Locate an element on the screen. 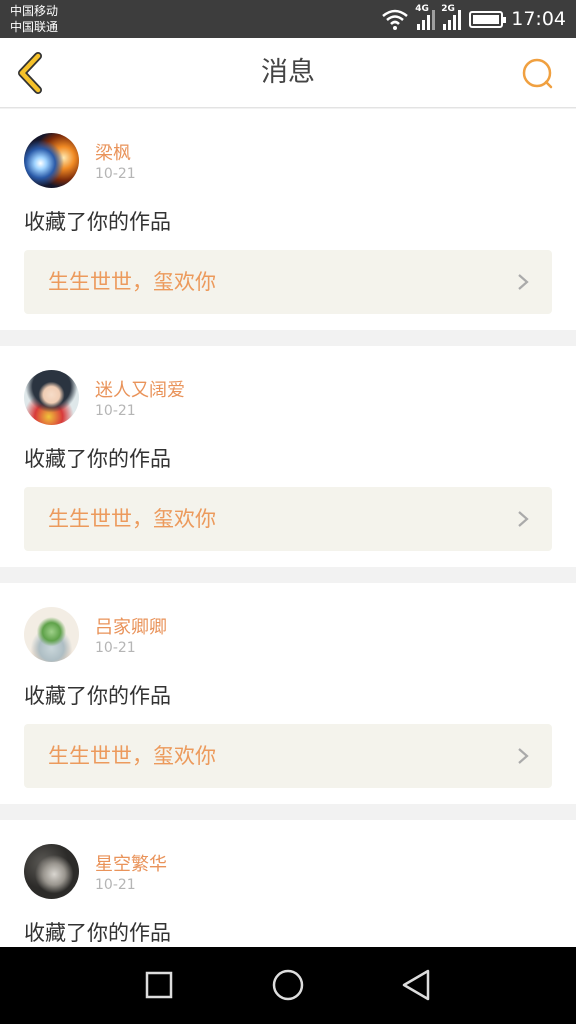 Image resolution: width=576 pixels, height=1024 pixels. username: 梁枫 is located at coordinates (113, 152).